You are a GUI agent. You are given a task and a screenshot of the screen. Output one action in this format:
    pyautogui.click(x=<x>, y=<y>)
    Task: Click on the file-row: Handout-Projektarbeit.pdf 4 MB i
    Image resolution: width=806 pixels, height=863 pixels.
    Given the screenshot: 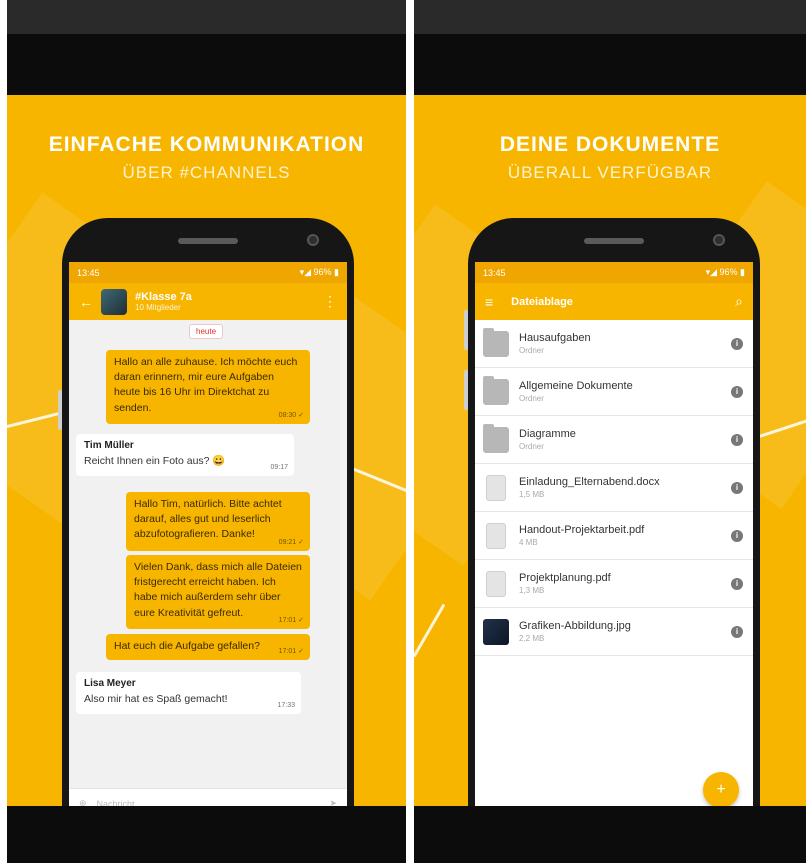 What is the action you would take?
    pyautogui.click(x=614, y=536)
    